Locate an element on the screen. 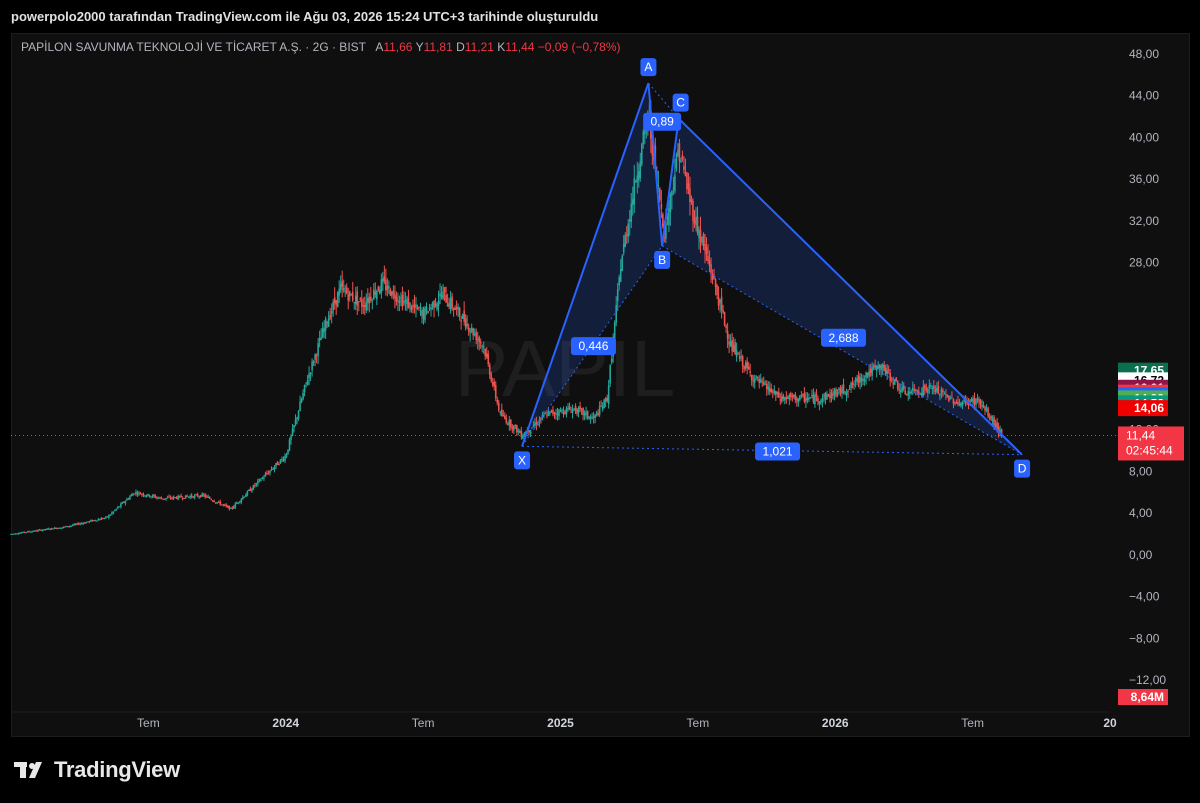  footer is located at coordinates (600, 770).